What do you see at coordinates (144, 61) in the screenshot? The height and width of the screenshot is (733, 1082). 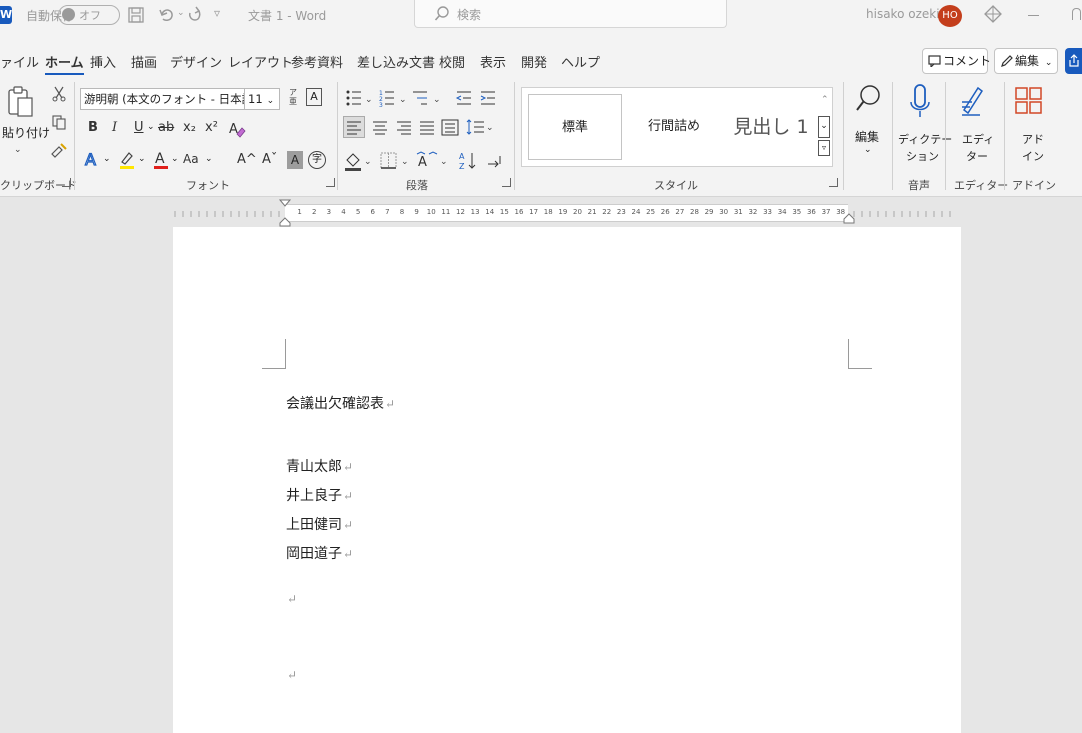 I see `tab-draw: 描画` at bounding box center [144, 61].